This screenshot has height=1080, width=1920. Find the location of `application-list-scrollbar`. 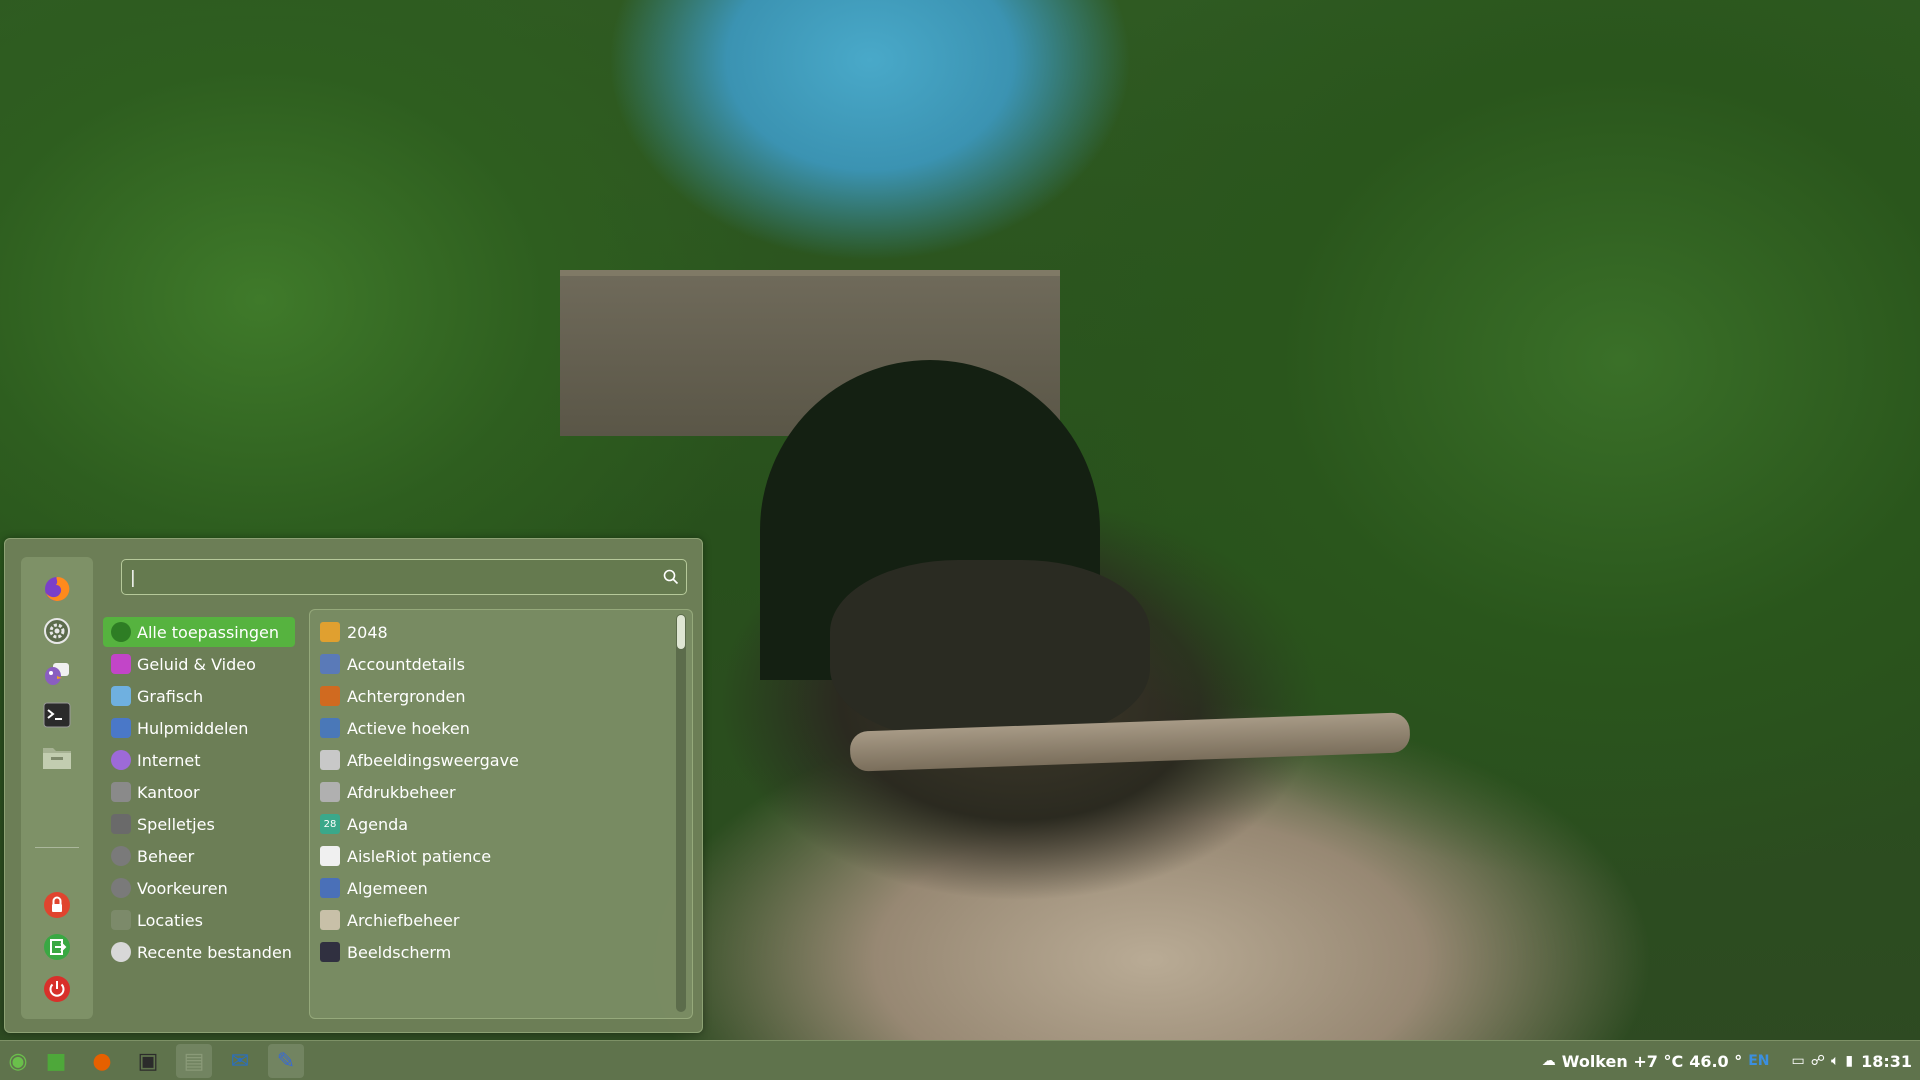

application-list-scrollbar is located at coordinates (681, 813).